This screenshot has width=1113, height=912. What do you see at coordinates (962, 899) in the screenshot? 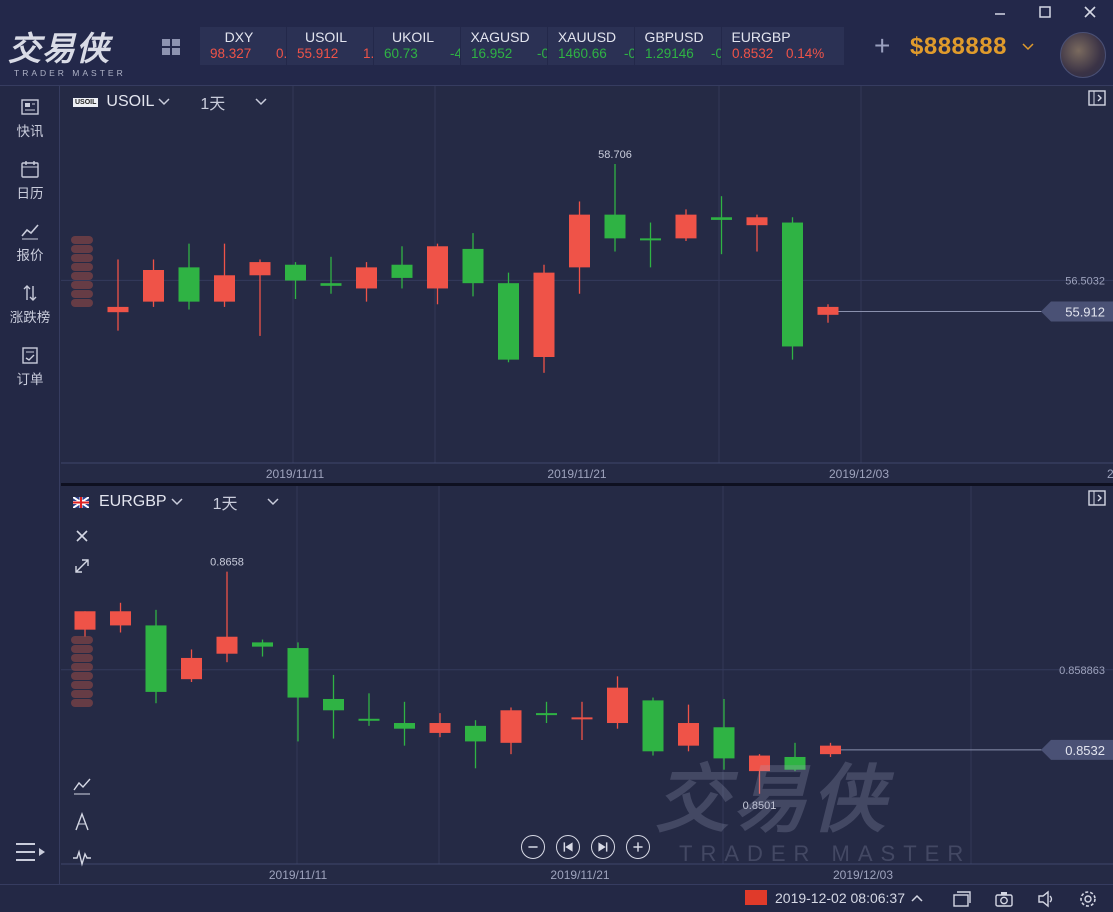
I see `window-icon` at bounding box center [962, 899].